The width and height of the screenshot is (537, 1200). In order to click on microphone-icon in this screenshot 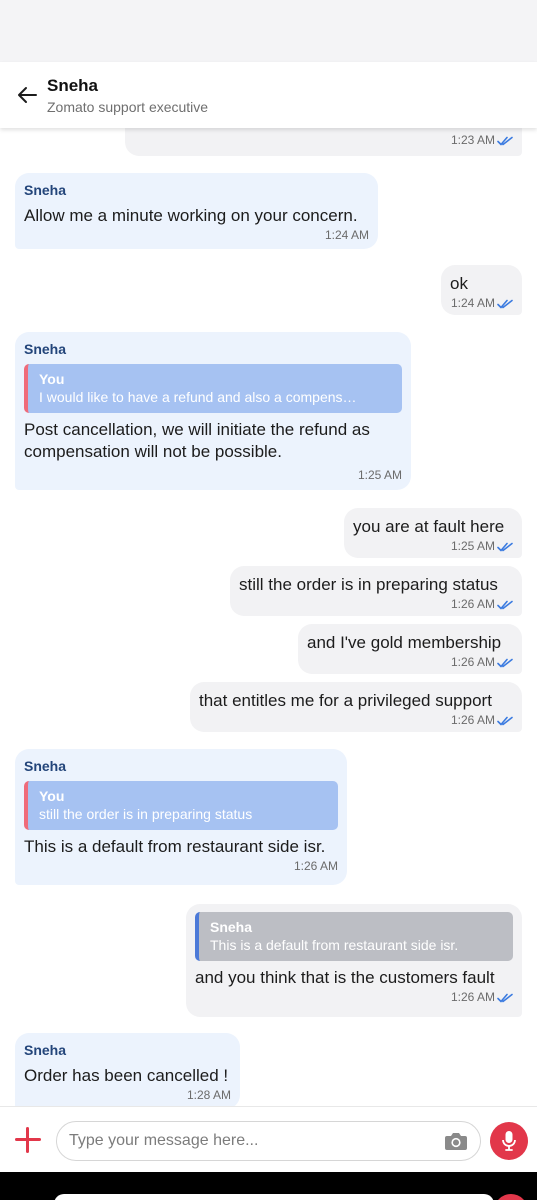, I will do `click(509, 1141)`.